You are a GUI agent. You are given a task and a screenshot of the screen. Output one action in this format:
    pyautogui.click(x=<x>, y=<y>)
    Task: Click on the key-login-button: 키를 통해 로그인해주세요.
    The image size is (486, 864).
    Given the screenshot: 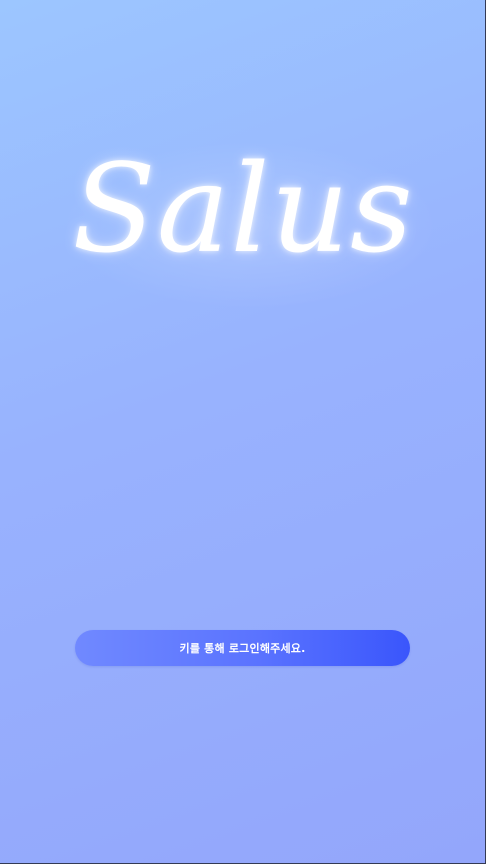 What is the action you would take?
    pyautogui.click(x=242, y=648)
    